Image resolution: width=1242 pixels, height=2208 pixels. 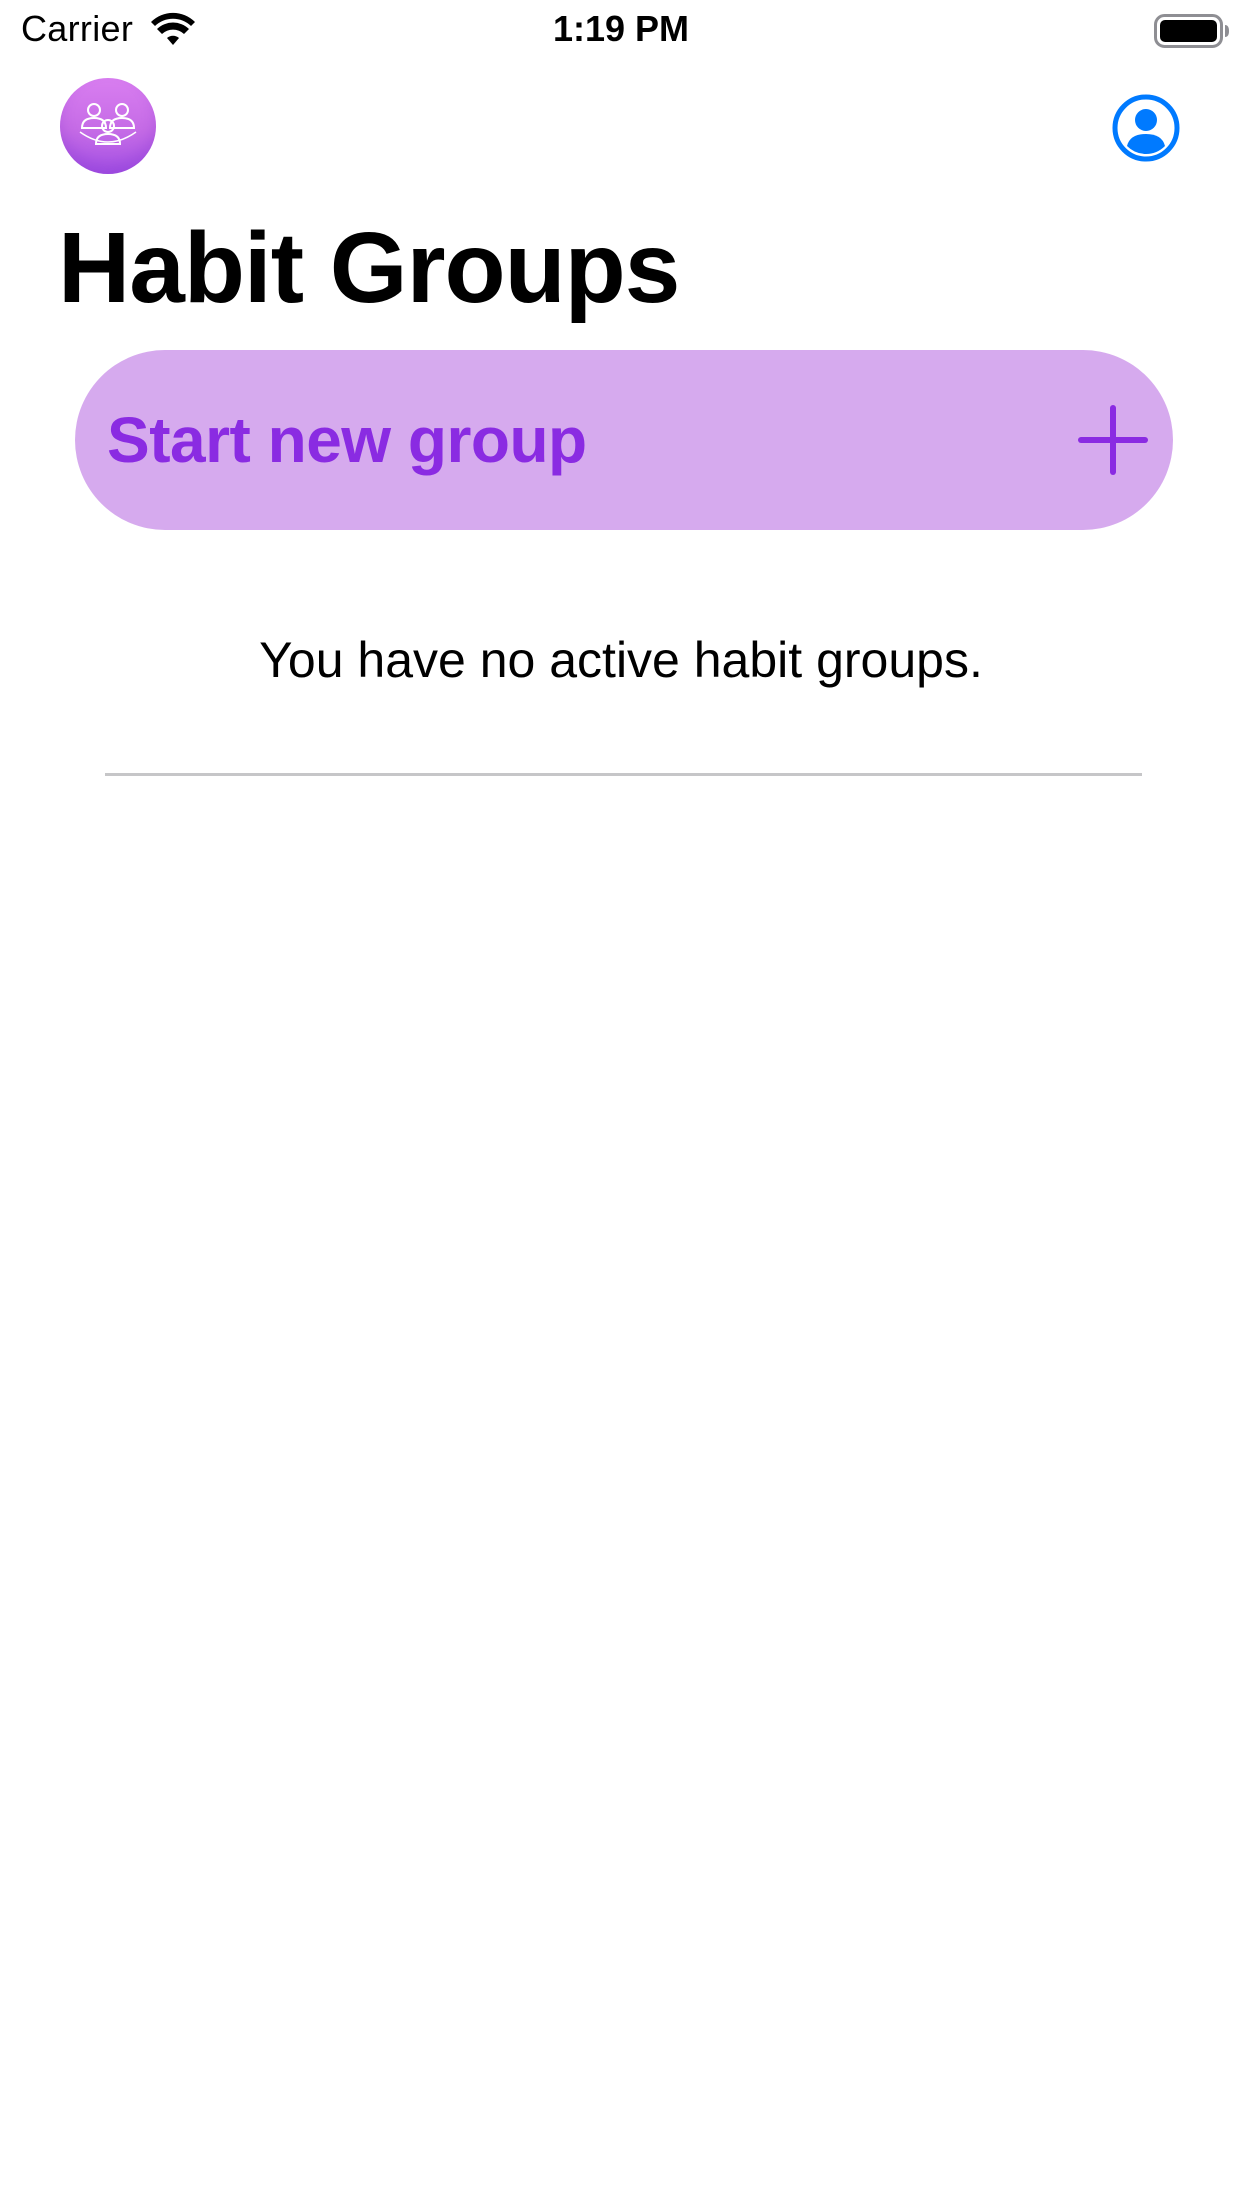 What do you see at coordinates (1191, 31) in the screenshot?
I see `battery-icon` at bounding box center [1191, 31].